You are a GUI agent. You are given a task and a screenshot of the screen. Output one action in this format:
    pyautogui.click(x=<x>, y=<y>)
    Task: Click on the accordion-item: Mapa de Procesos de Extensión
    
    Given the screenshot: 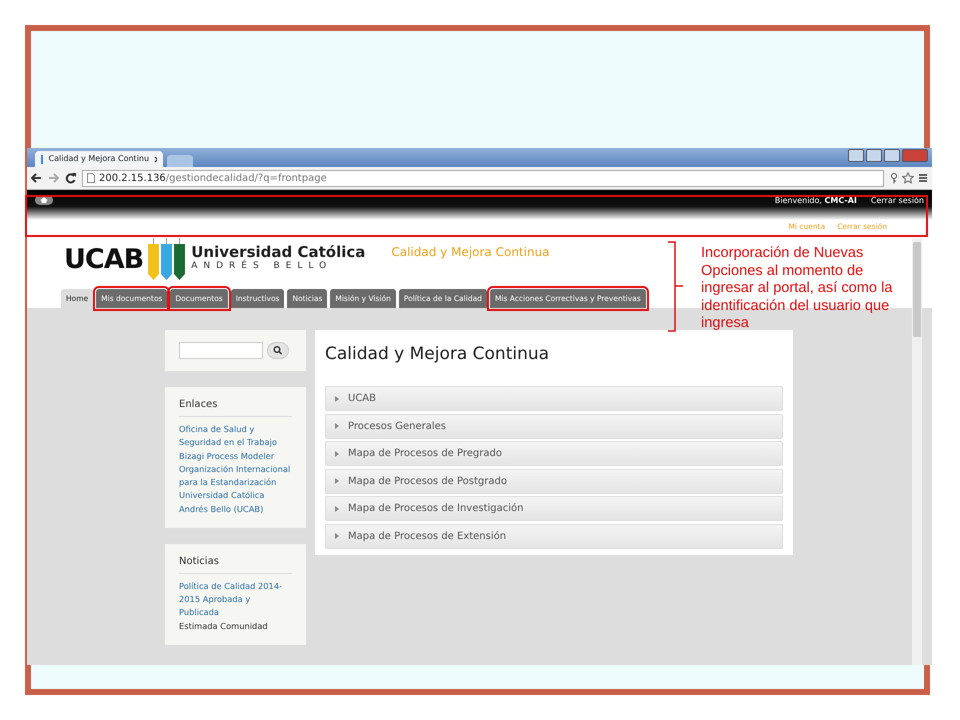 What is the action you would take?
    pyautogui.click(x=554, y=536)
    